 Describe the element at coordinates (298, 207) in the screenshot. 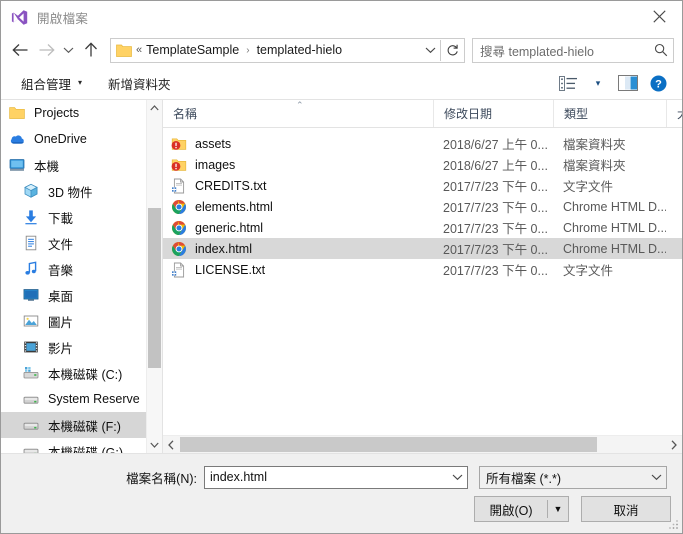

I see `file-name-cell: elements.html` at that location.